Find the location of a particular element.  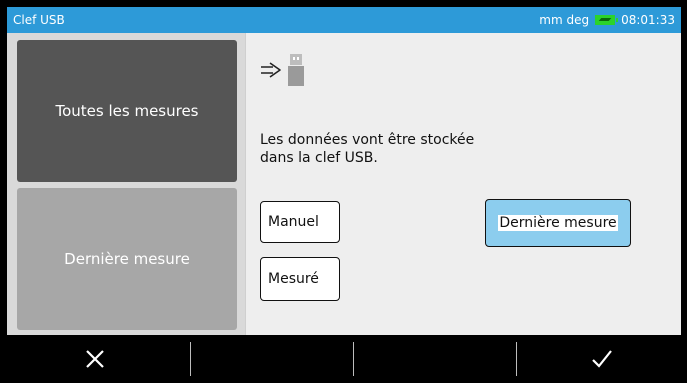

units-indicator: mm deg is located at coordinates (564, 20).